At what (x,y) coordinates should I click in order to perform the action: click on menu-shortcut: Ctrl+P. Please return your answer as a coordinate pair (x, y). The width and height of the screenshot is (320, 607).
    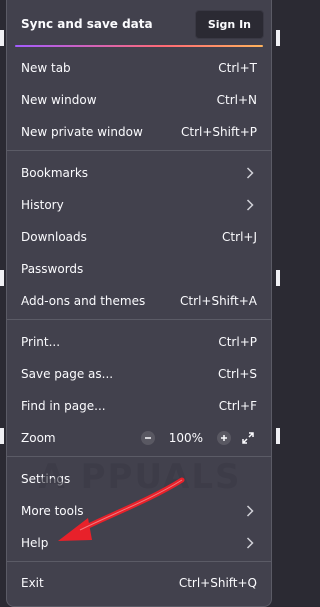
    Looking at the image, I should click on (237, 342).